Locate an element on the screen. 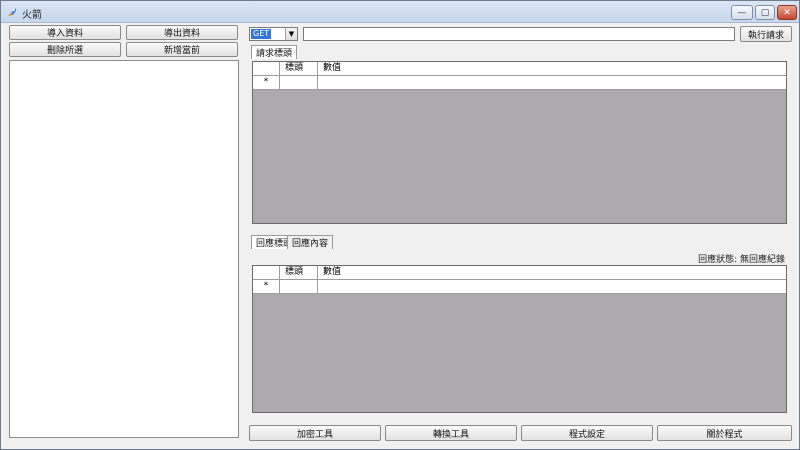  method-value: GET is located at coordinates (261, 34).